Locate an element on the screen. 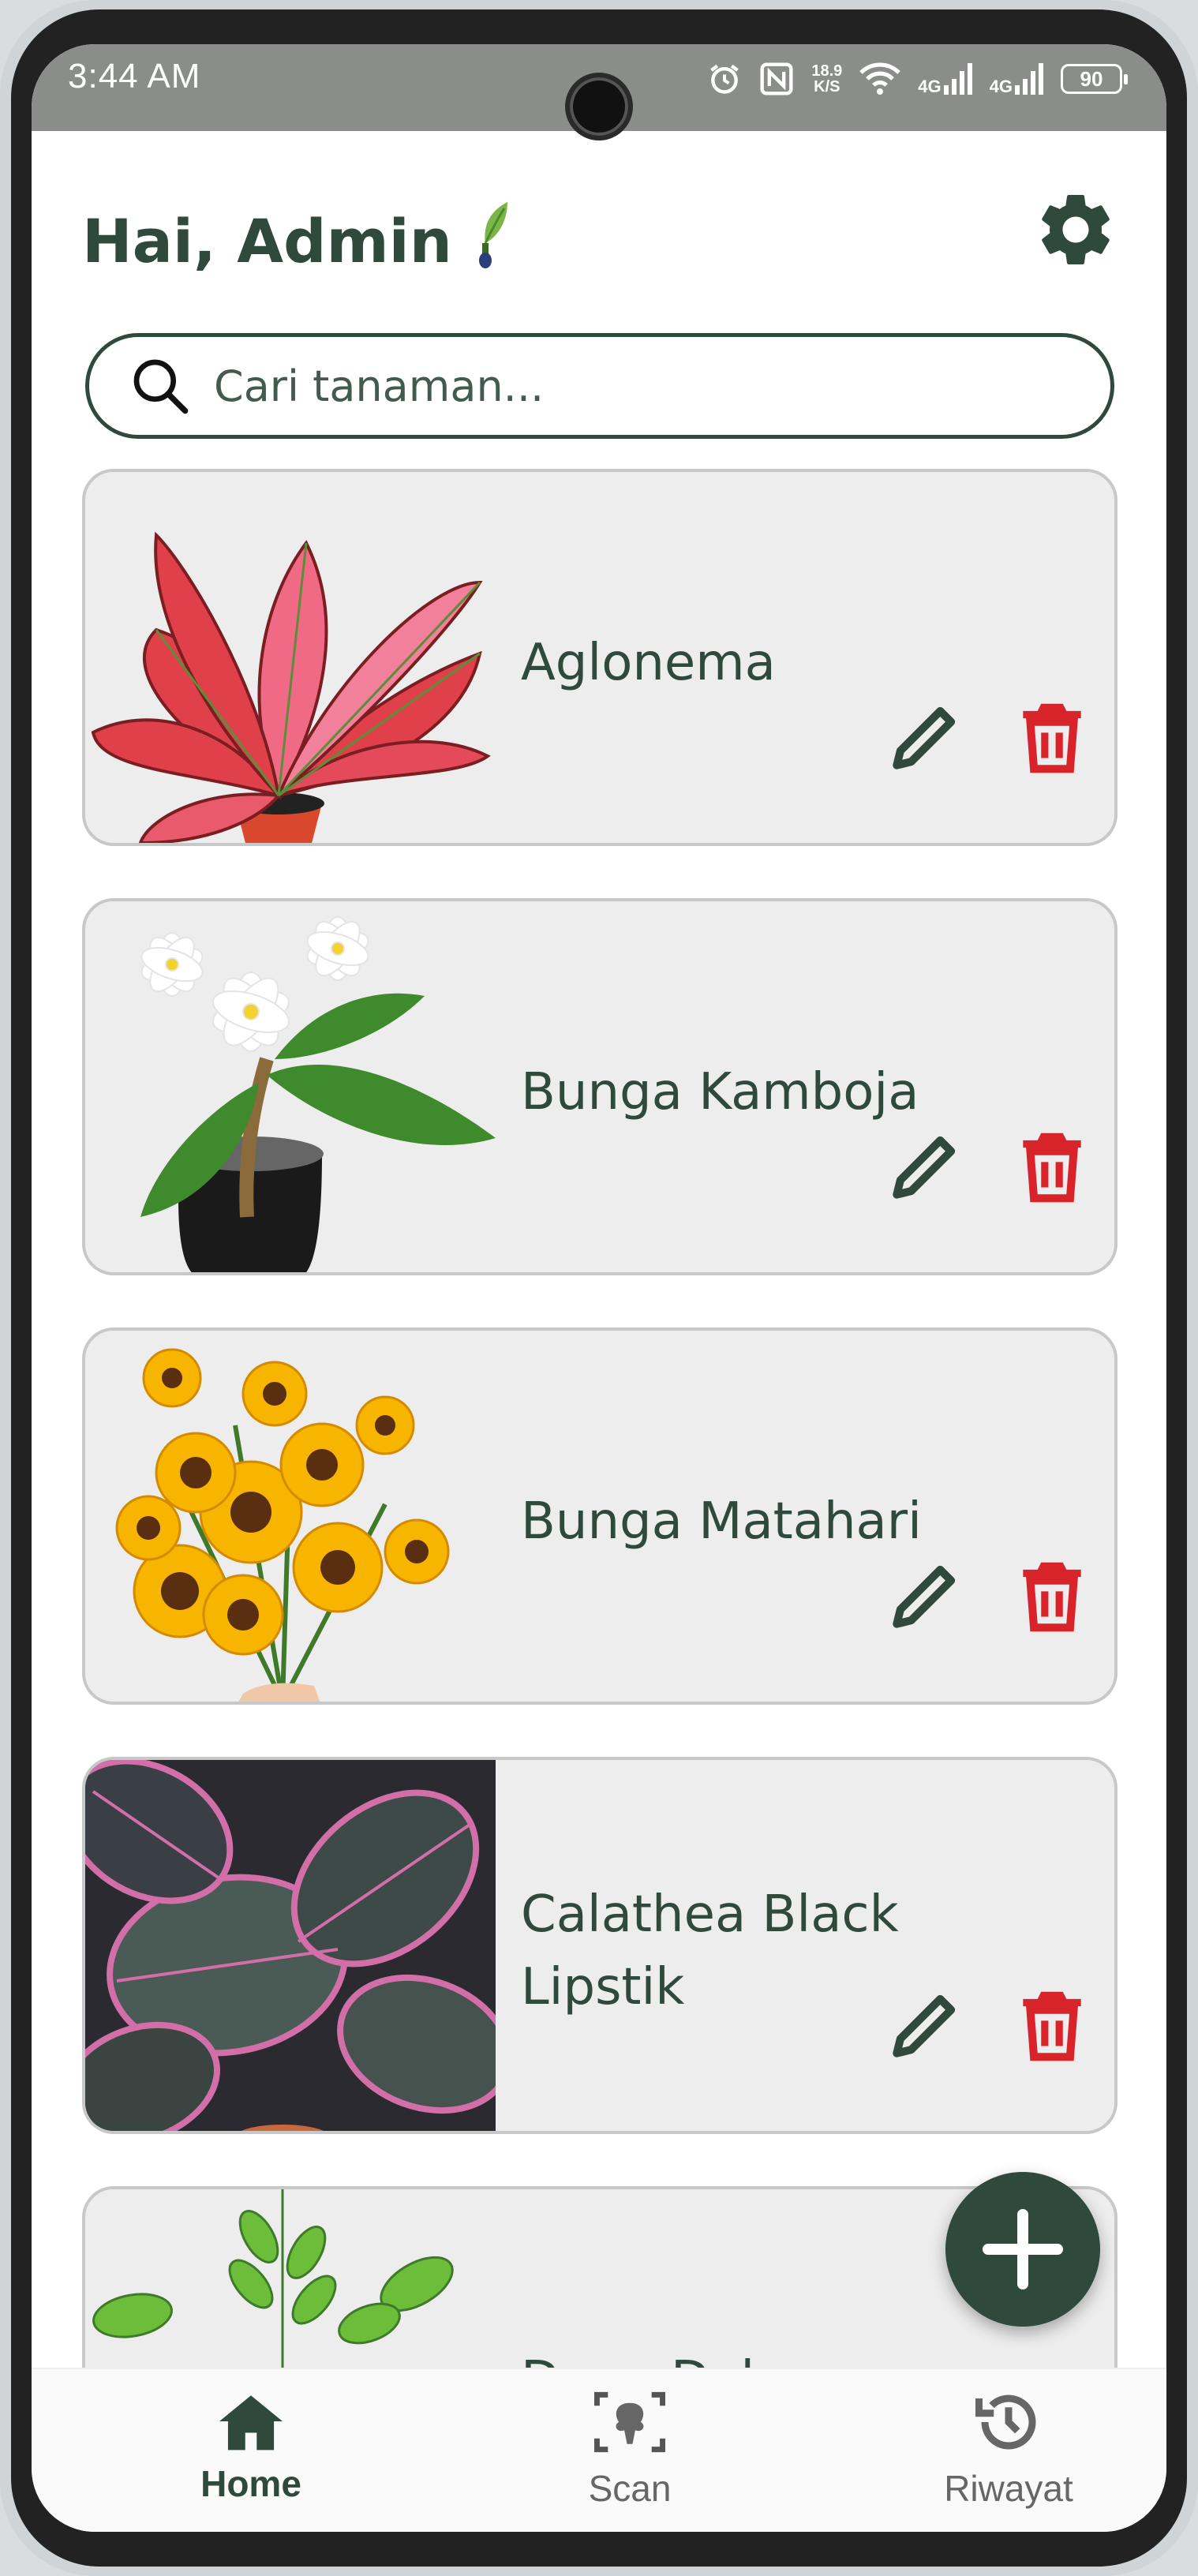  settings-button is located at coordinates (1075, 229).